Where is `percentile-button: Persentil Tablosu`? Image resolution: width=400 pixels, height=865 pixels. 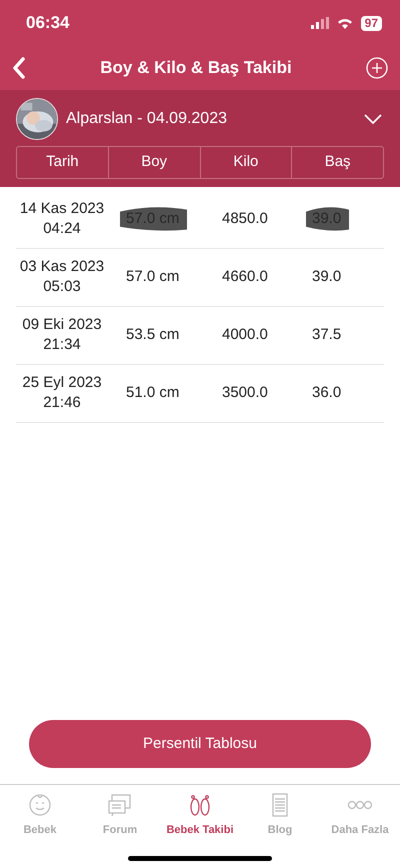
percentile-button: Persentil Tablosu is located at coordinates (200, 744).